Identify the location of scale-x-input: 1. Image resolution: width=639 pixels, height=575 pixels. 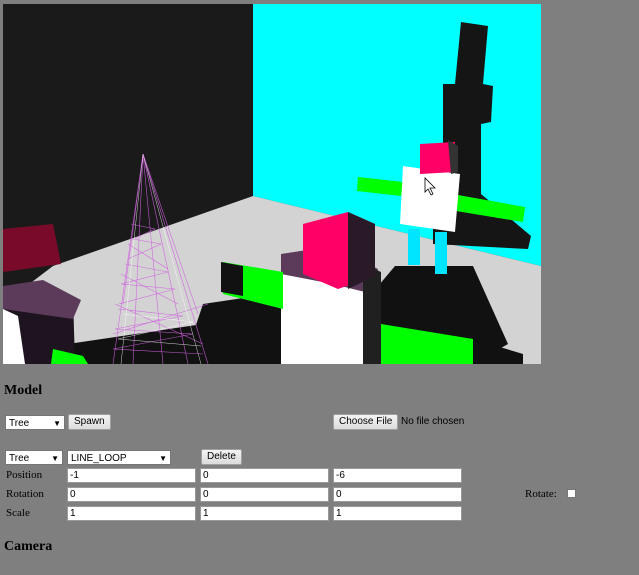
(131, 513).